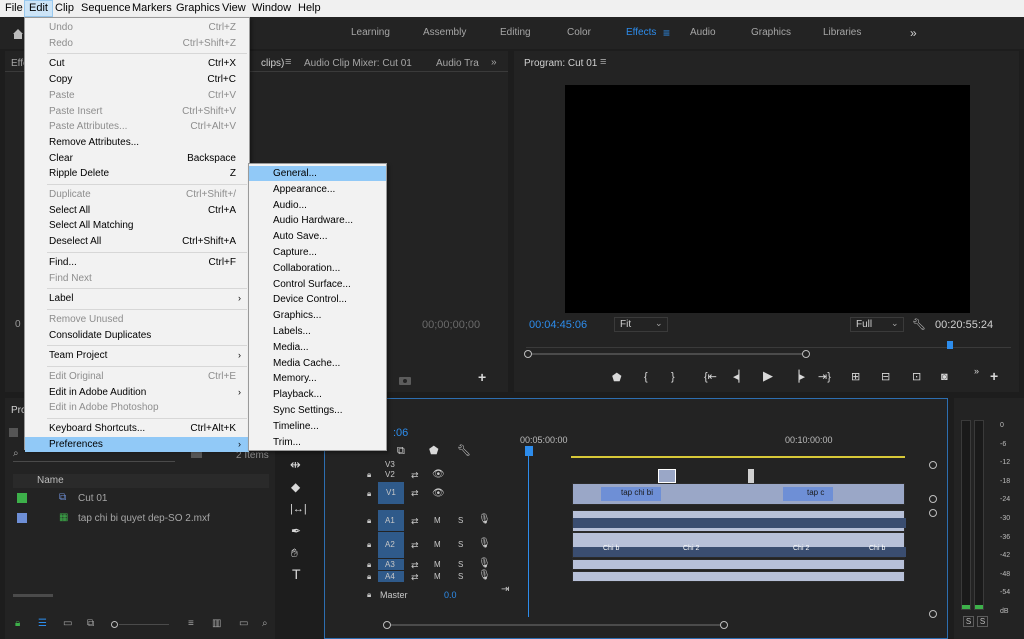 The image size is (1024, 639). Describe the element at coordinates (234, 8) in the screenshot. I see `menu-view: View` at that location.